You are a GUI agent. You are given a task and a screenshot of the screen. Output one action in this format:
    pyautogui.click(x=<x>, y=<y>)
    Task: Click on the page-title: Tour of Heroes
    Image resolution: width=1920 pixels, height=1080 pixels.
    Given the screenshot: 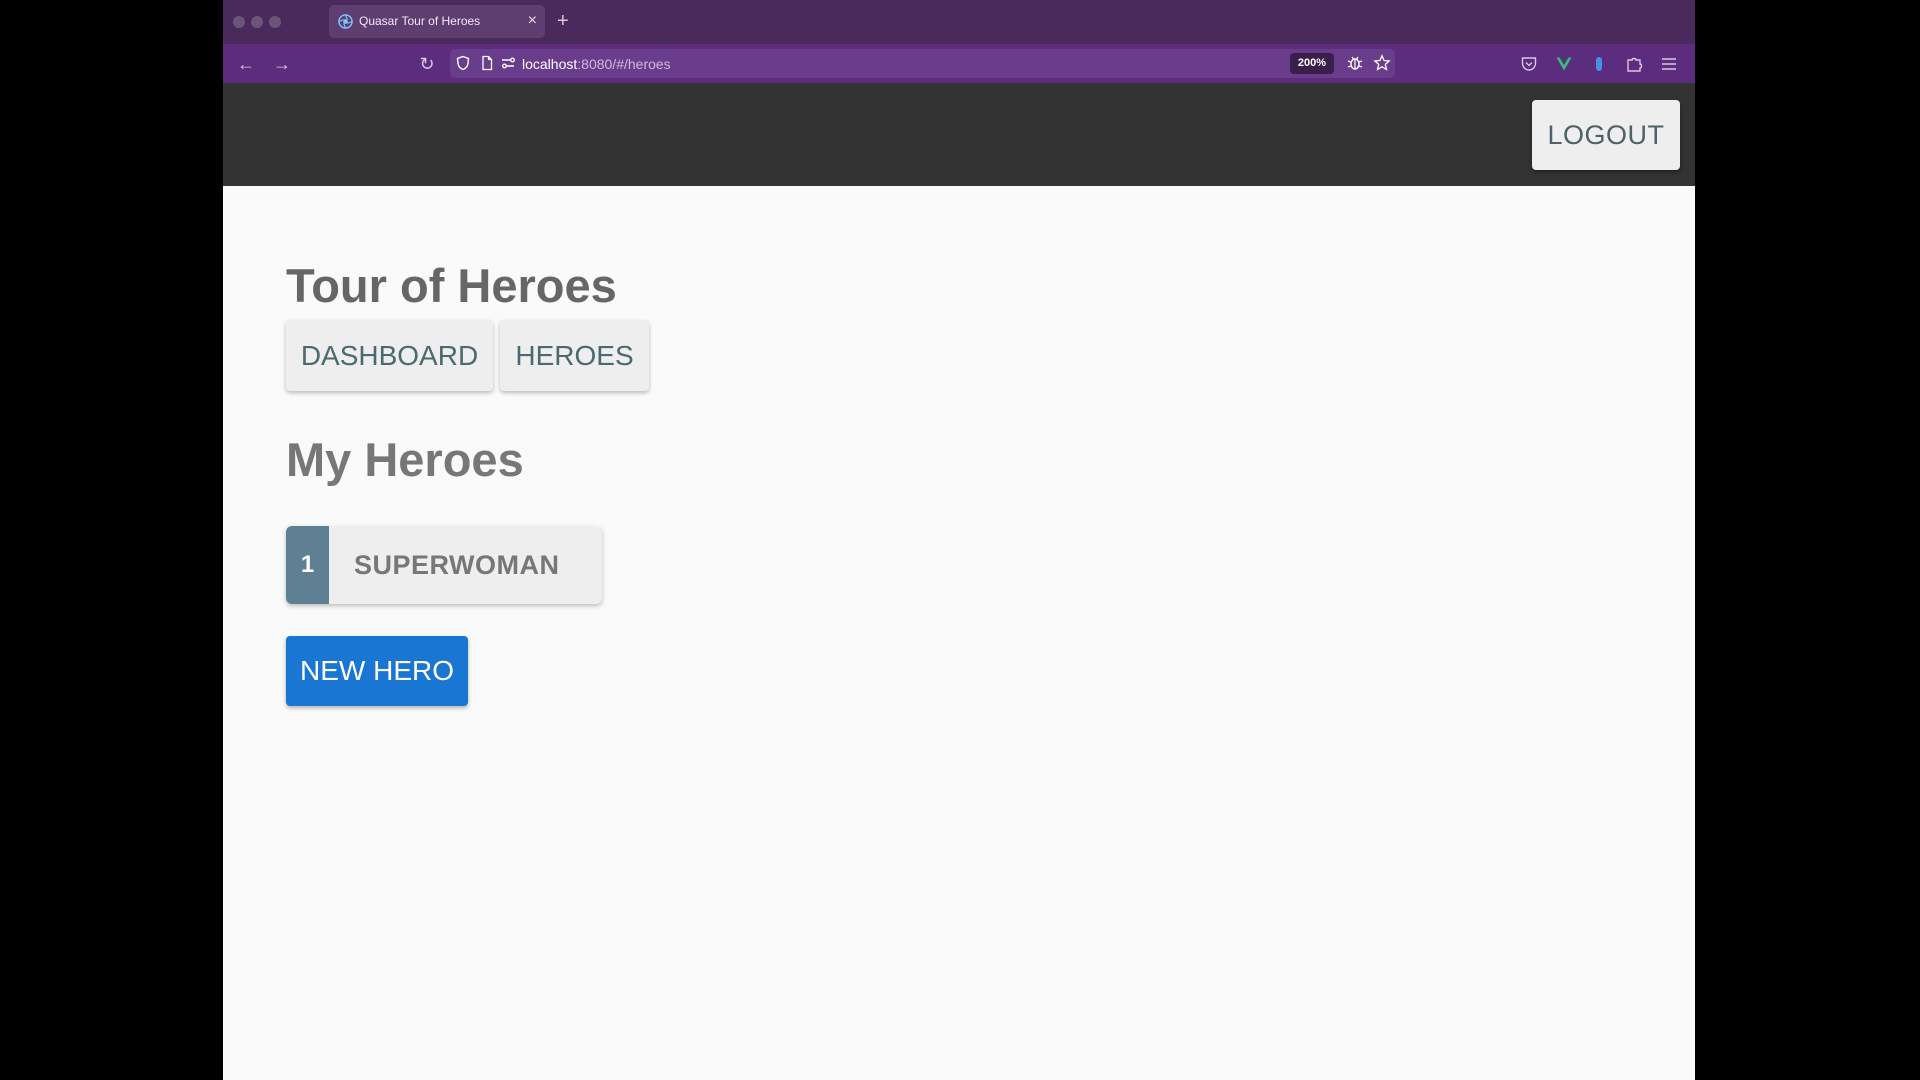 What is the action you would take?
    pyautogui.click(x=451, y=285)
    